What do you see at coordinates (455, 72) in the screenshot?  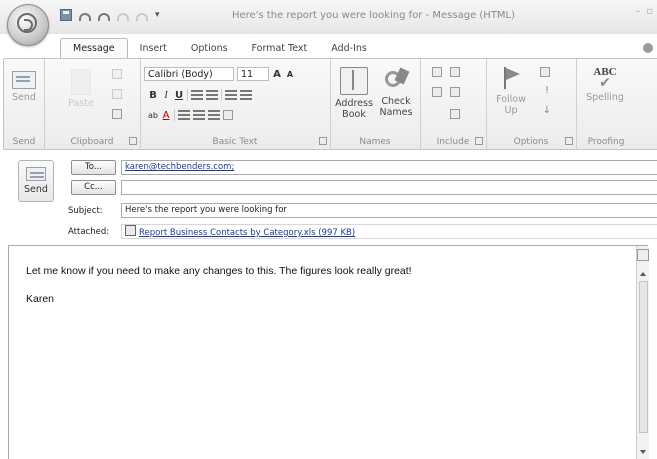 I see `attach-item-icon` at bounding box center [455, 72].